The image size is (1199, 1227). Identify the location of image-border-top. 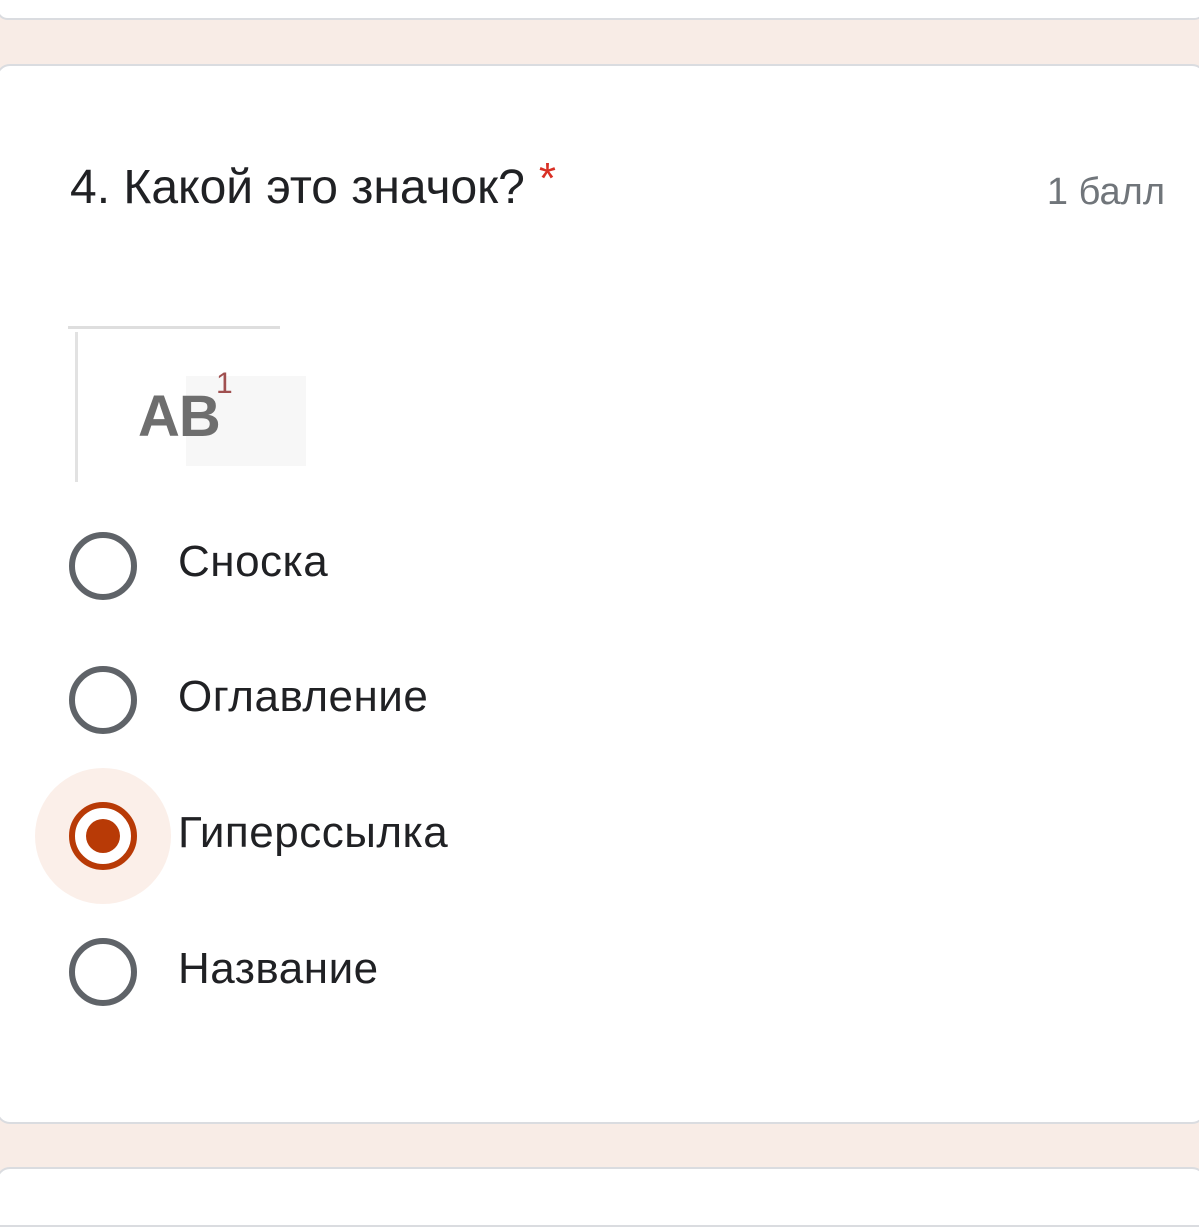
(174, 327).